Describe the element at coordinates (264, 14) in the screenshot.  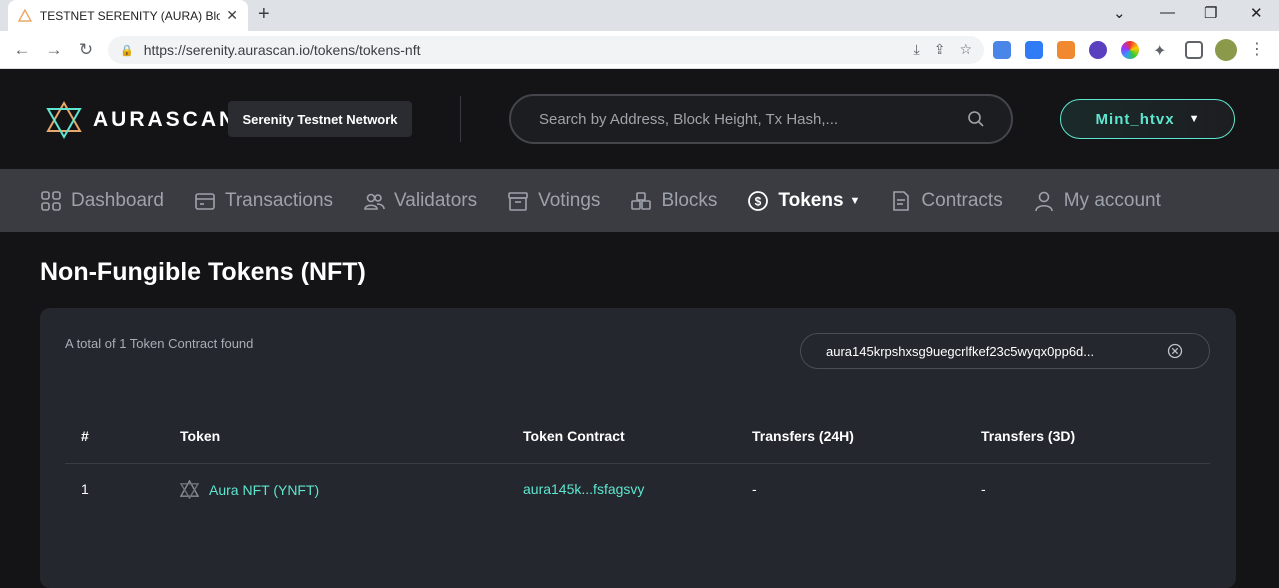
I see `new-tab-icon: +` at that location.